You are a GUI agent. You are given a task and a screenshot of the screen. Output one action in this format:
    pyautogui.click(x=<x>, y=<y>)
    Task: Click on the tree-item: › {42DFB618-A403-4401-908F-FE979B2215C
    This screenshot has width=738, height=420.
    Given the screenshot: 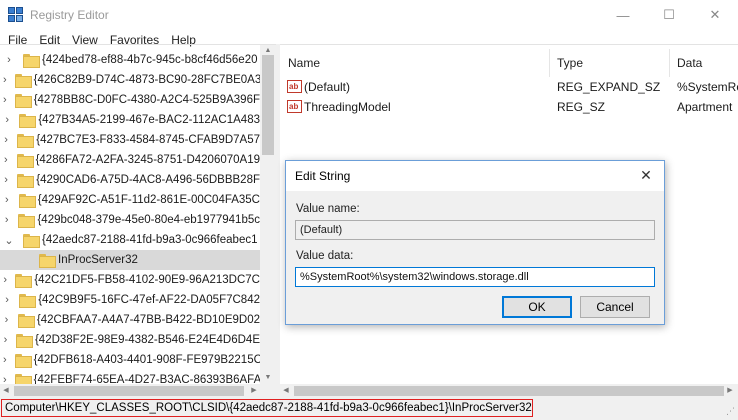 What is the action you would take?
    pyautogui.click(x=130, y=360)
    